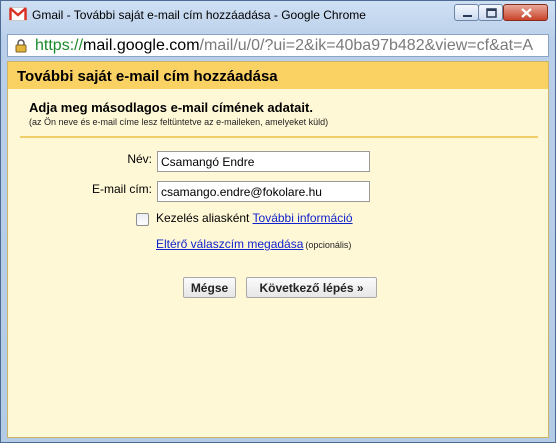 The height and width of the screenshot is (443, 556). Describe the element at coordinates (490, 12) in the screenshot. I see `maximize-icon` at that location.